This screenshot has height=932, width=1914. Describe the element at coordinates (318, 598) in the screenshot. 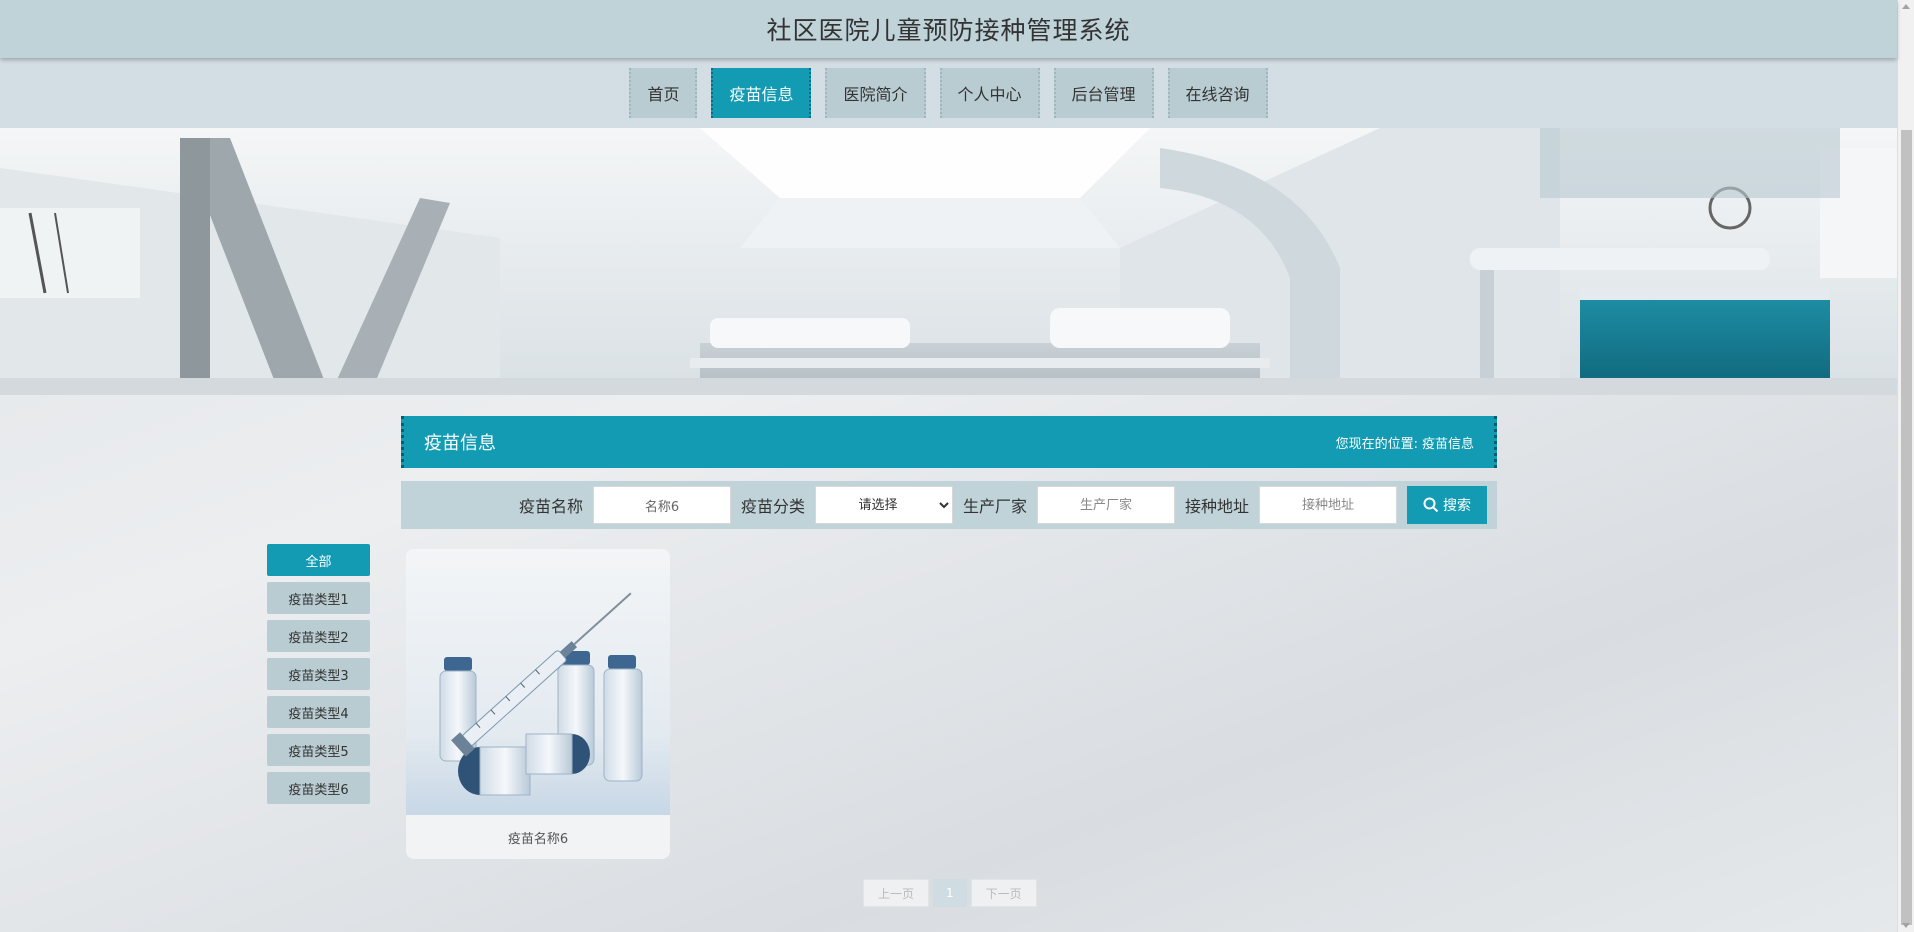

I see `category-item-type1: 疫苗类型1` at that location.